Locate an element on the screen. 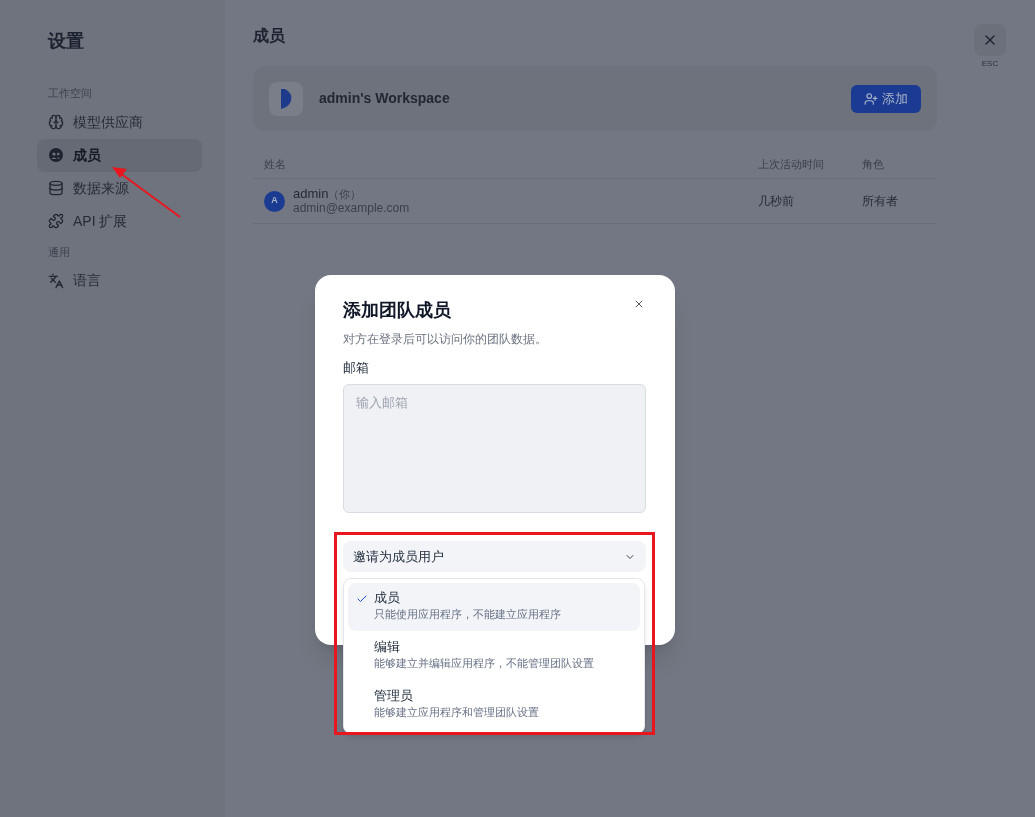 The width and height of the screenshot is (1035, 817). user-plus-icon is located at coordinates (871, 98).